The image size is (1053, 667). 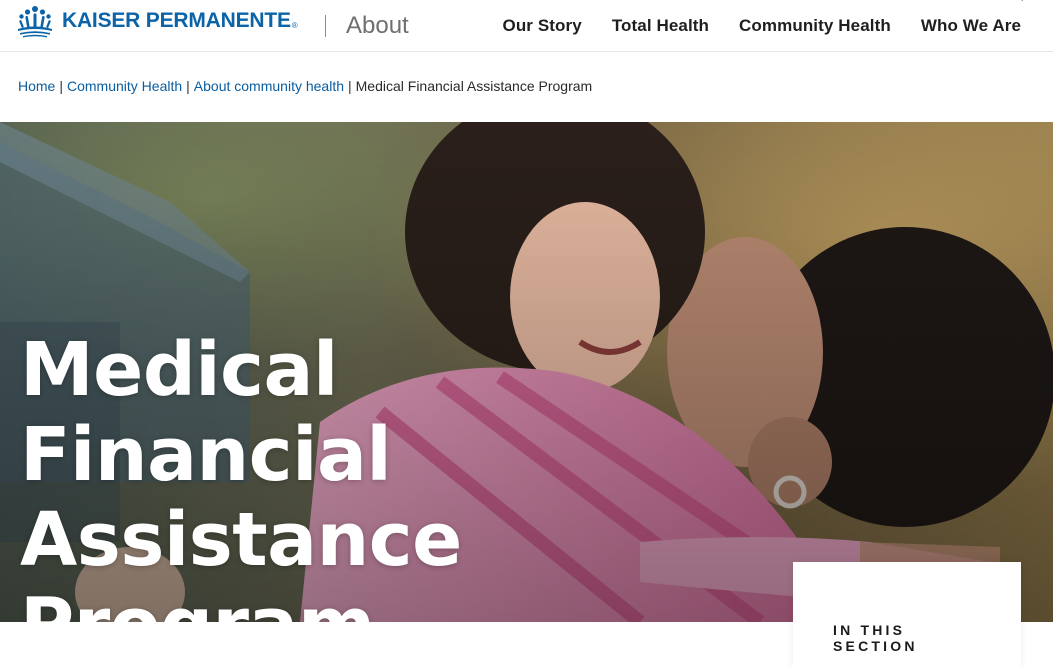 What do you see at coordinates (875, 646) in the screenshot?
I see `section-card-line-2: SECTION` at bounding box center [875, 646].